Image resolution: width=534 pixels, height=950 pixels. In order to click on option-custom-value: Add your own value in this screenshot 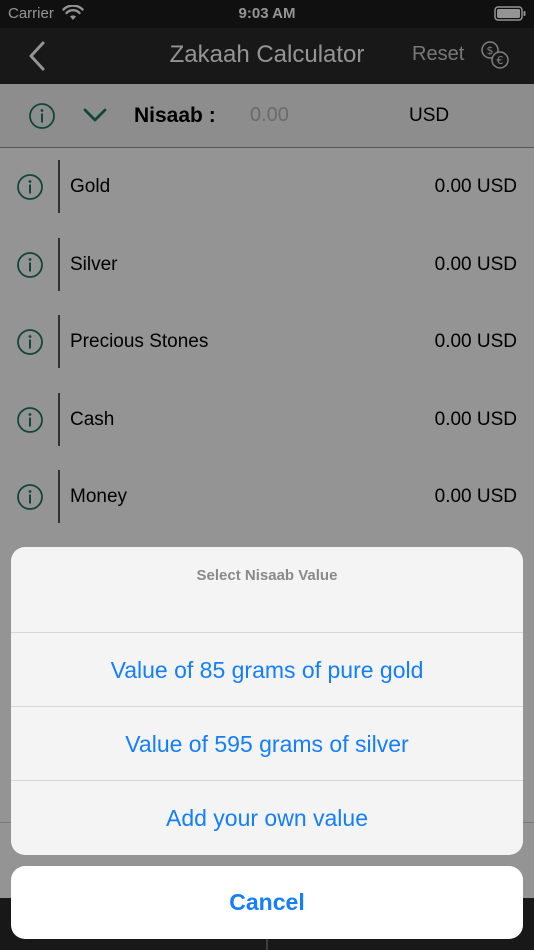, I will do `click(267, 818)`.